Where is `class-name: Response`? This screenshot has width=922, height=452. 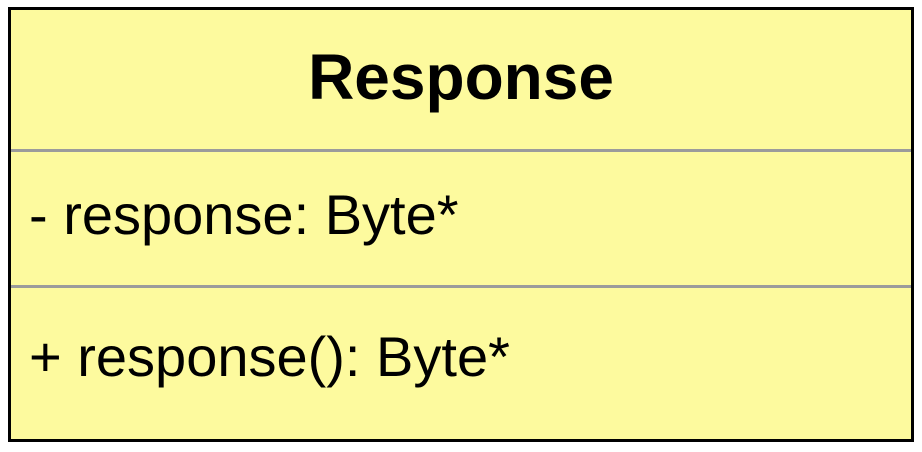
class-name: Response is located at coordinates (461, 77).